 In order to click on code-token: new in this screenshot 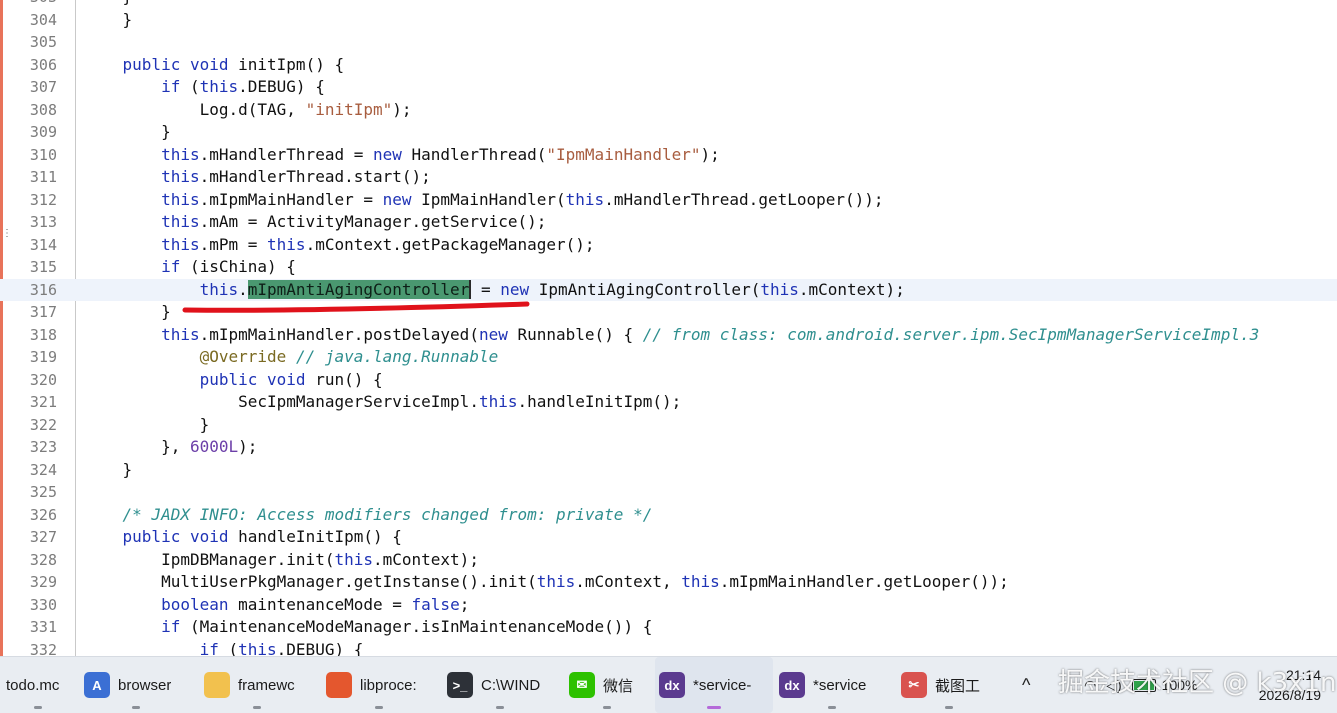, I will do `click(515, 289)`.